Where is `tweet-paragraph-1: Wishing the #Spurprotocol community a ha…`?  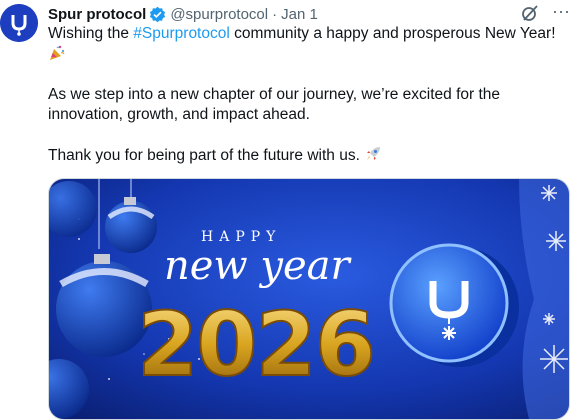
tweet-paragraph-1: Wishing the #Spurprotocol community a ha… is located at coordinates (308, 44).